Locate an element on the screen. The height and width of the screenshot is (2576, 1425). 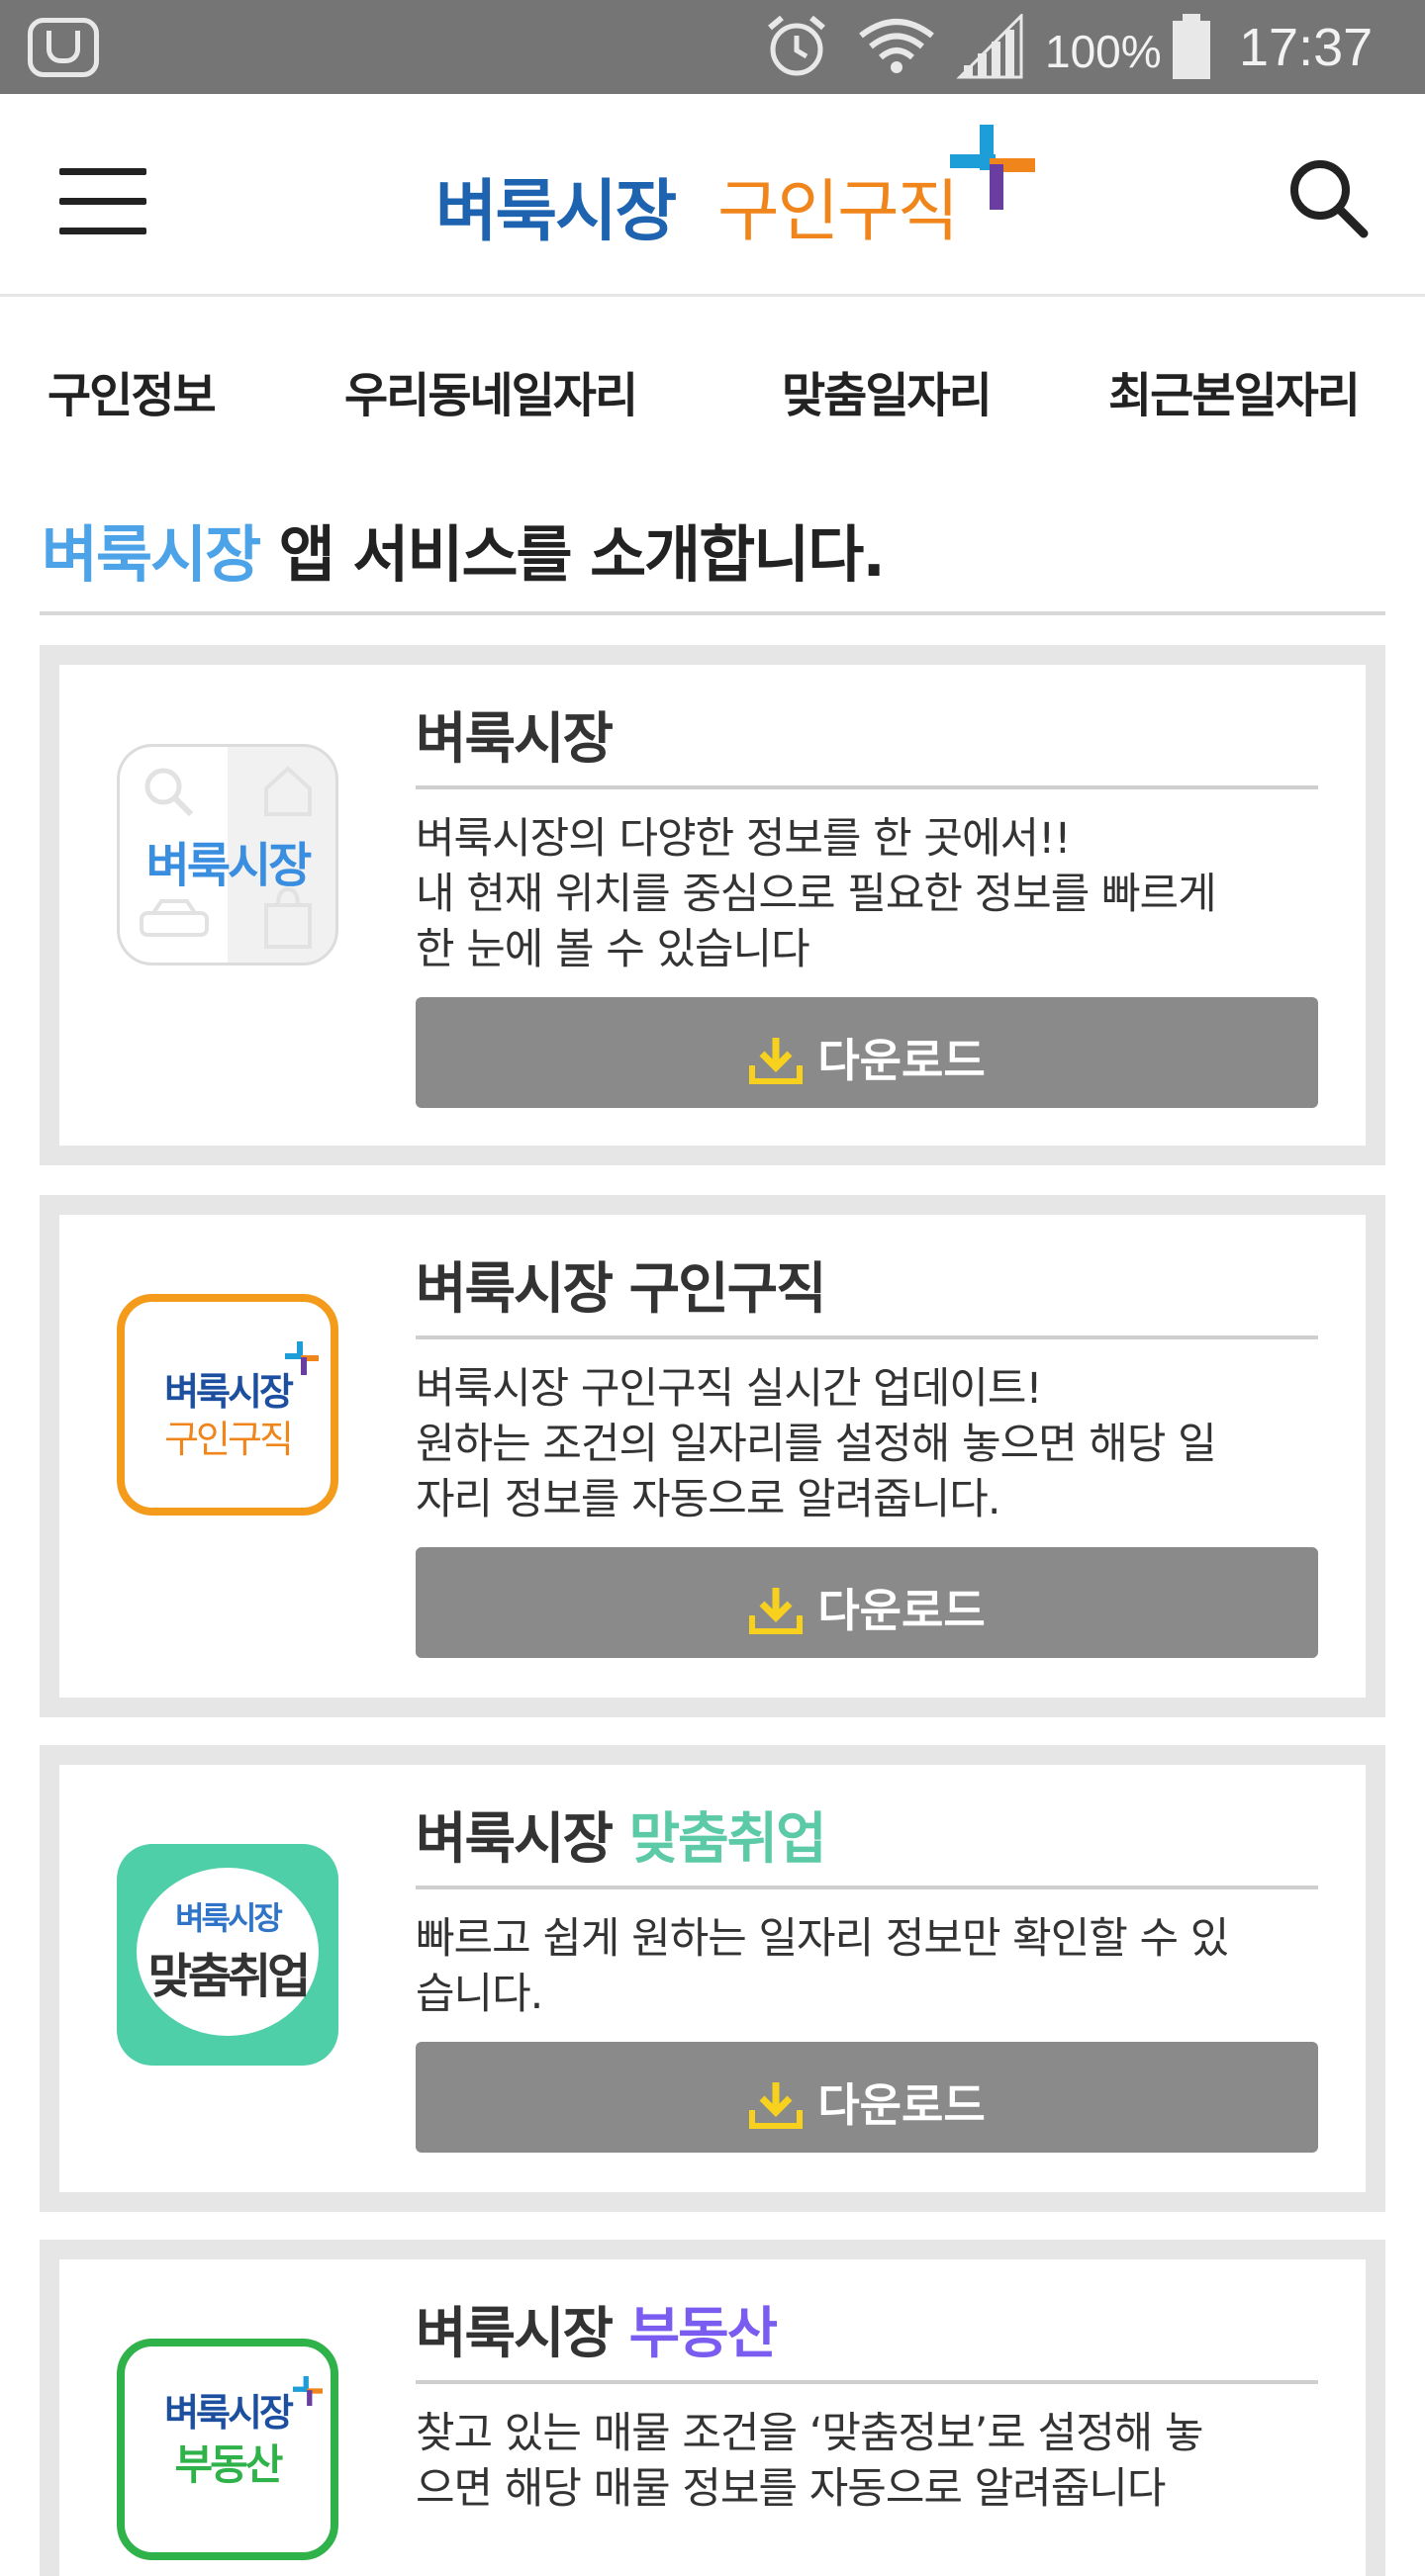
logo-main-text: 벼룩시장 is located at coordinates (556, 212).